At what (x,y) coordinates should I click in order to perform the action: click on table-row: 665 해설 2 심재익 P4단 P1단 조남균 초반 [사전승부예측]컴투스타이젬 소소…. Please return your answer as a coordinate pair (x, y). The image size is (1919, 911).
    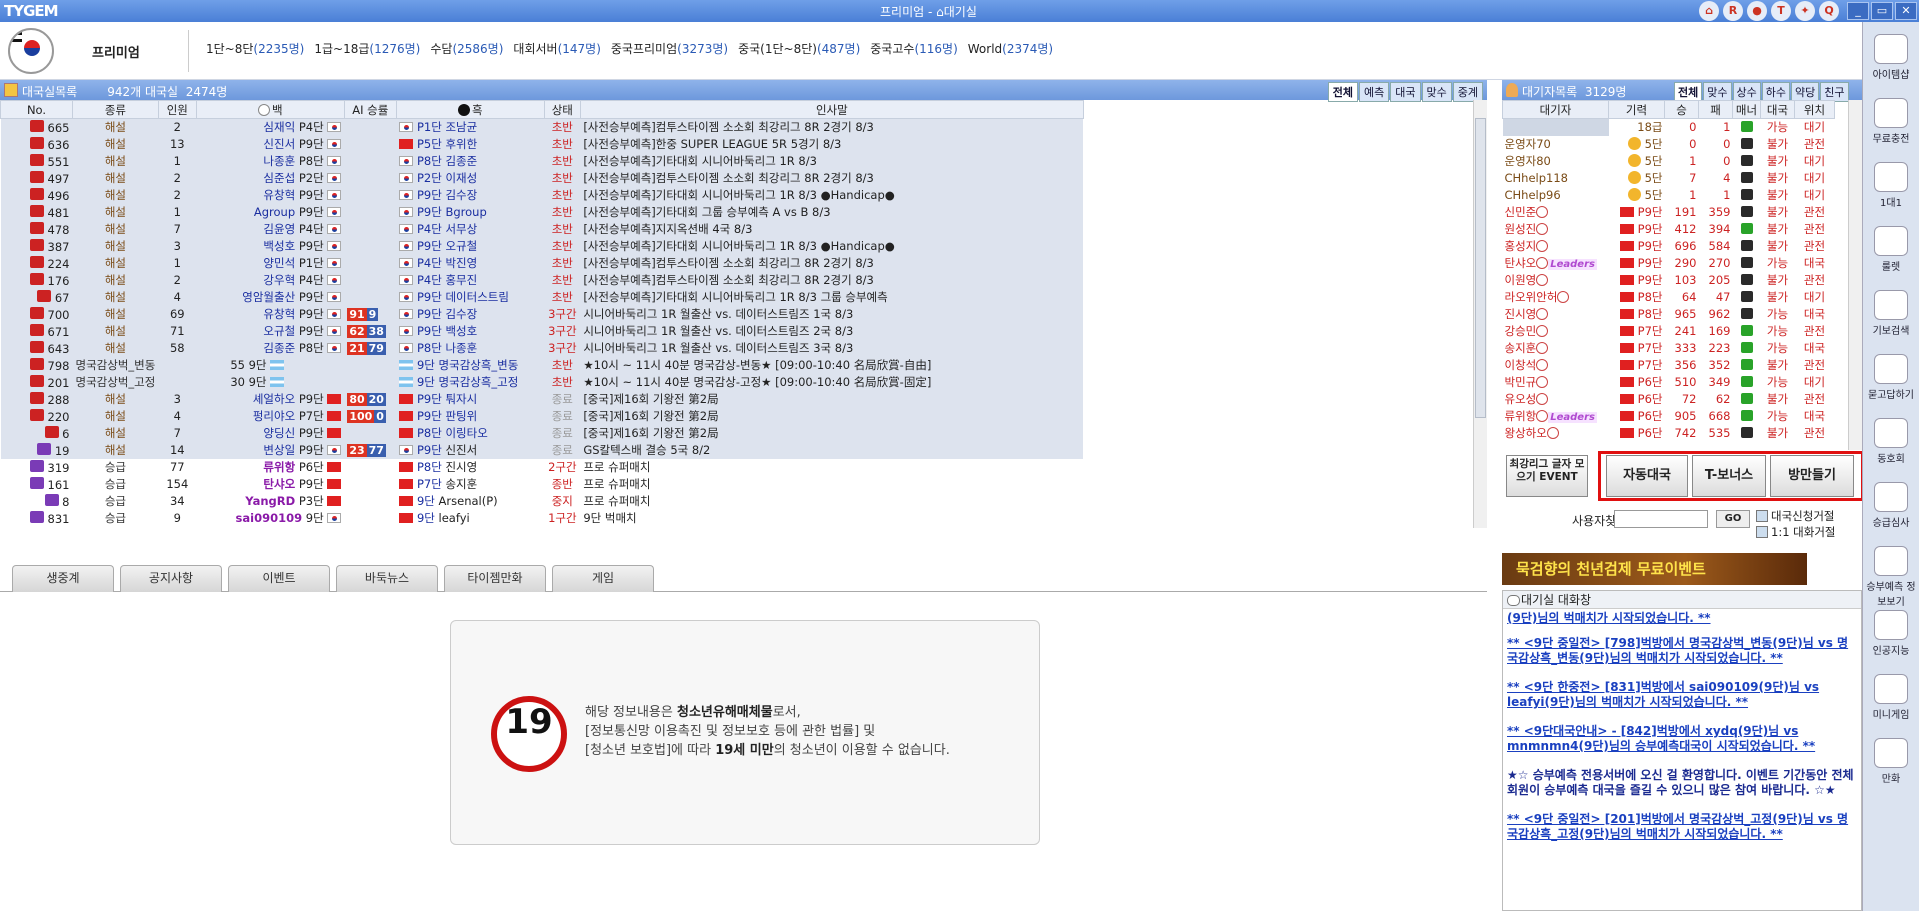
    Looking at the image, I should click on (542, 127).